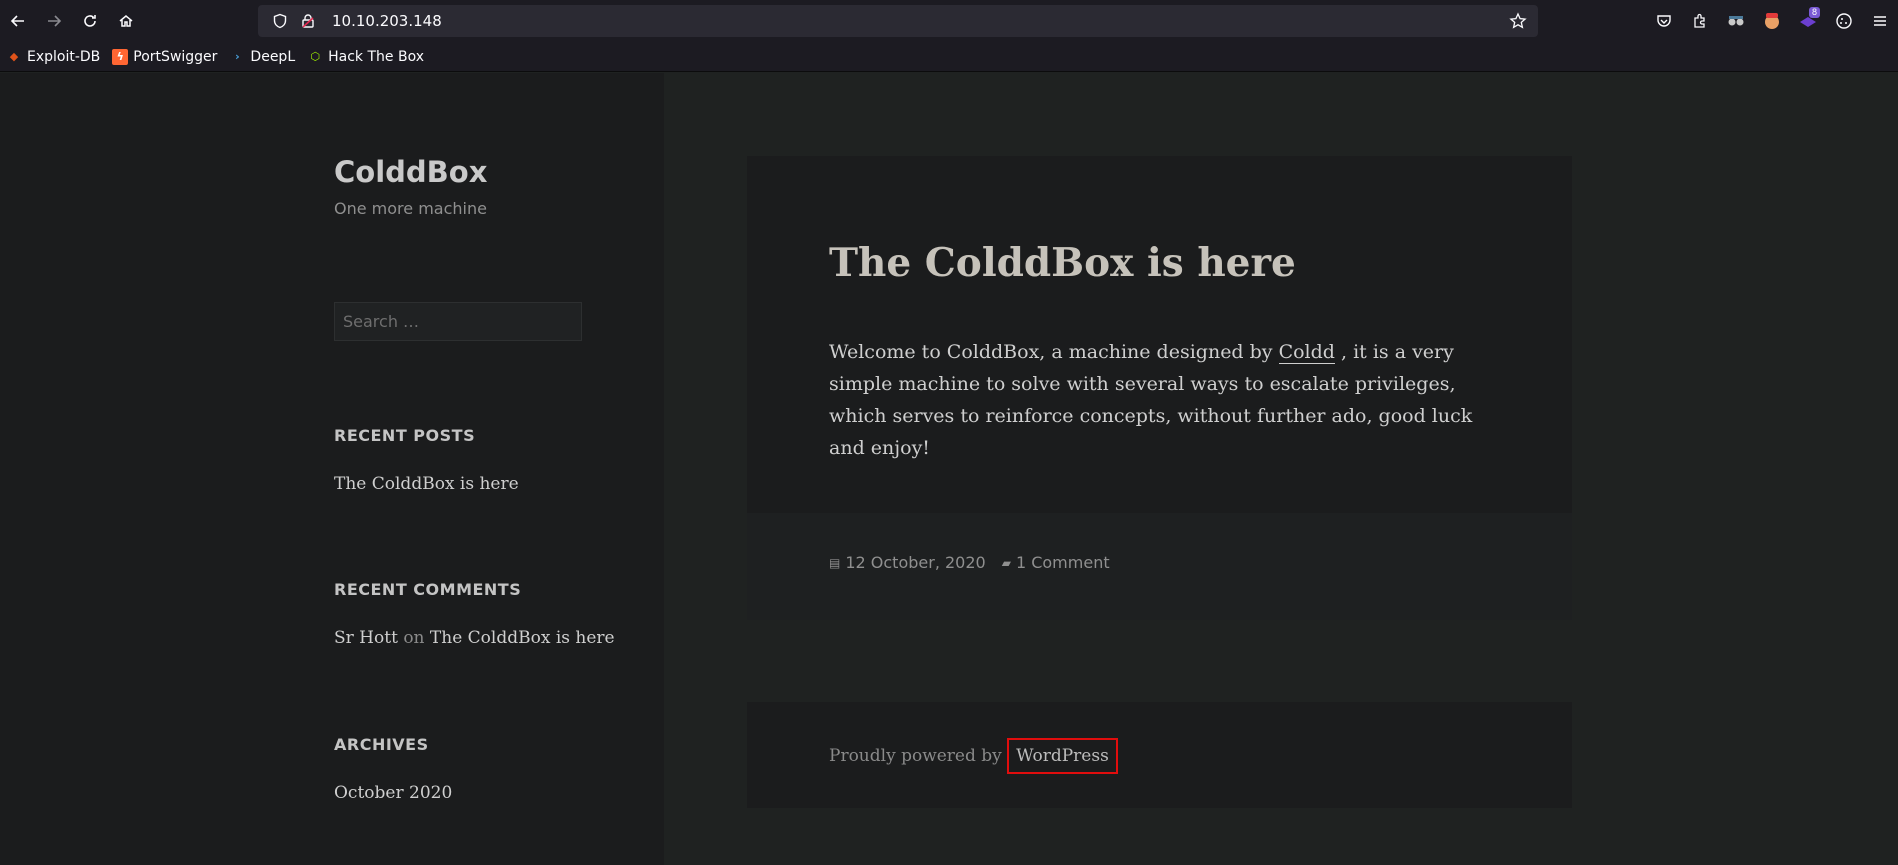 The image size is (1898, 865). What do you see at coordinates (14, 56) in the screenshot?
I see `exploit-db-icon: ◆` at bounding box center [14, 56].